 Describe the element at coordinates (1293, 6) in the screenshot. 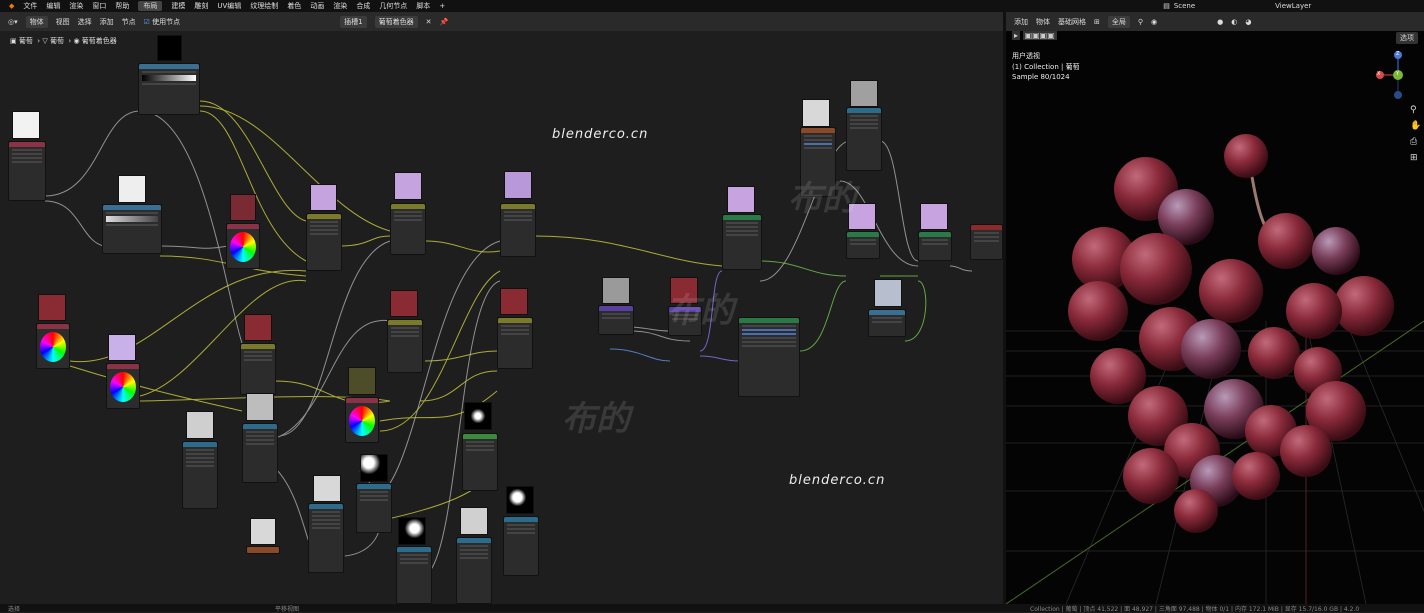

I see `view-layer-selector: ViewLayer` at that location.